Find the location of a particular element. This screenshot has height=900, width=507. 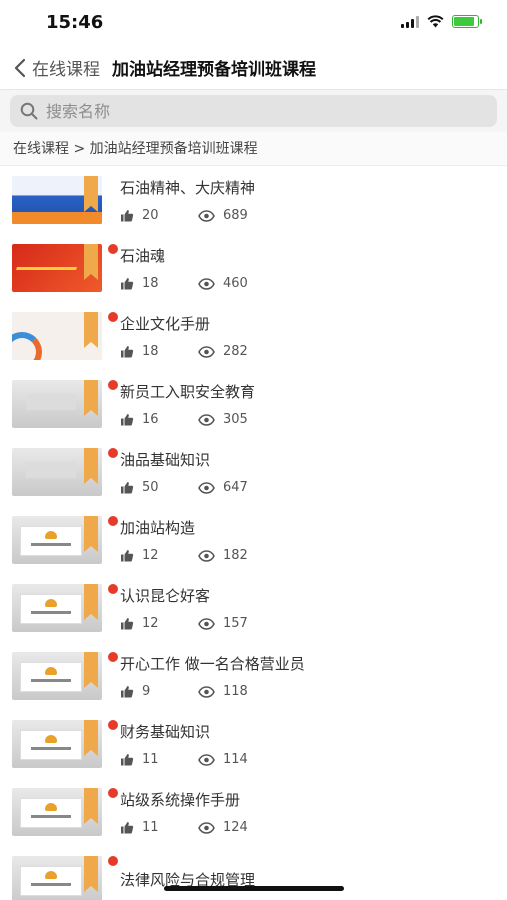

view-count-value: 124 is located at coordinates (235, 827).